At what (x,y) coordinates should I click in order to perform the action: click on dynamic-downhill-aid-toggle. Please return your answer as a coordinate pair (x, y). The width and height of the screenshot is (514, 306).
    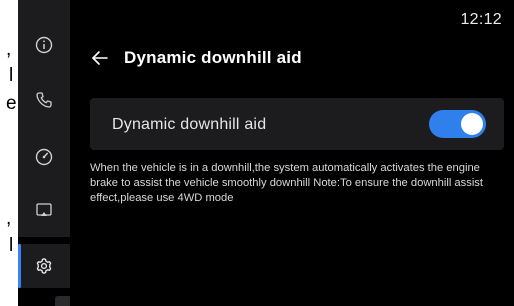
    Looking at the image, I should click on (457, 124).